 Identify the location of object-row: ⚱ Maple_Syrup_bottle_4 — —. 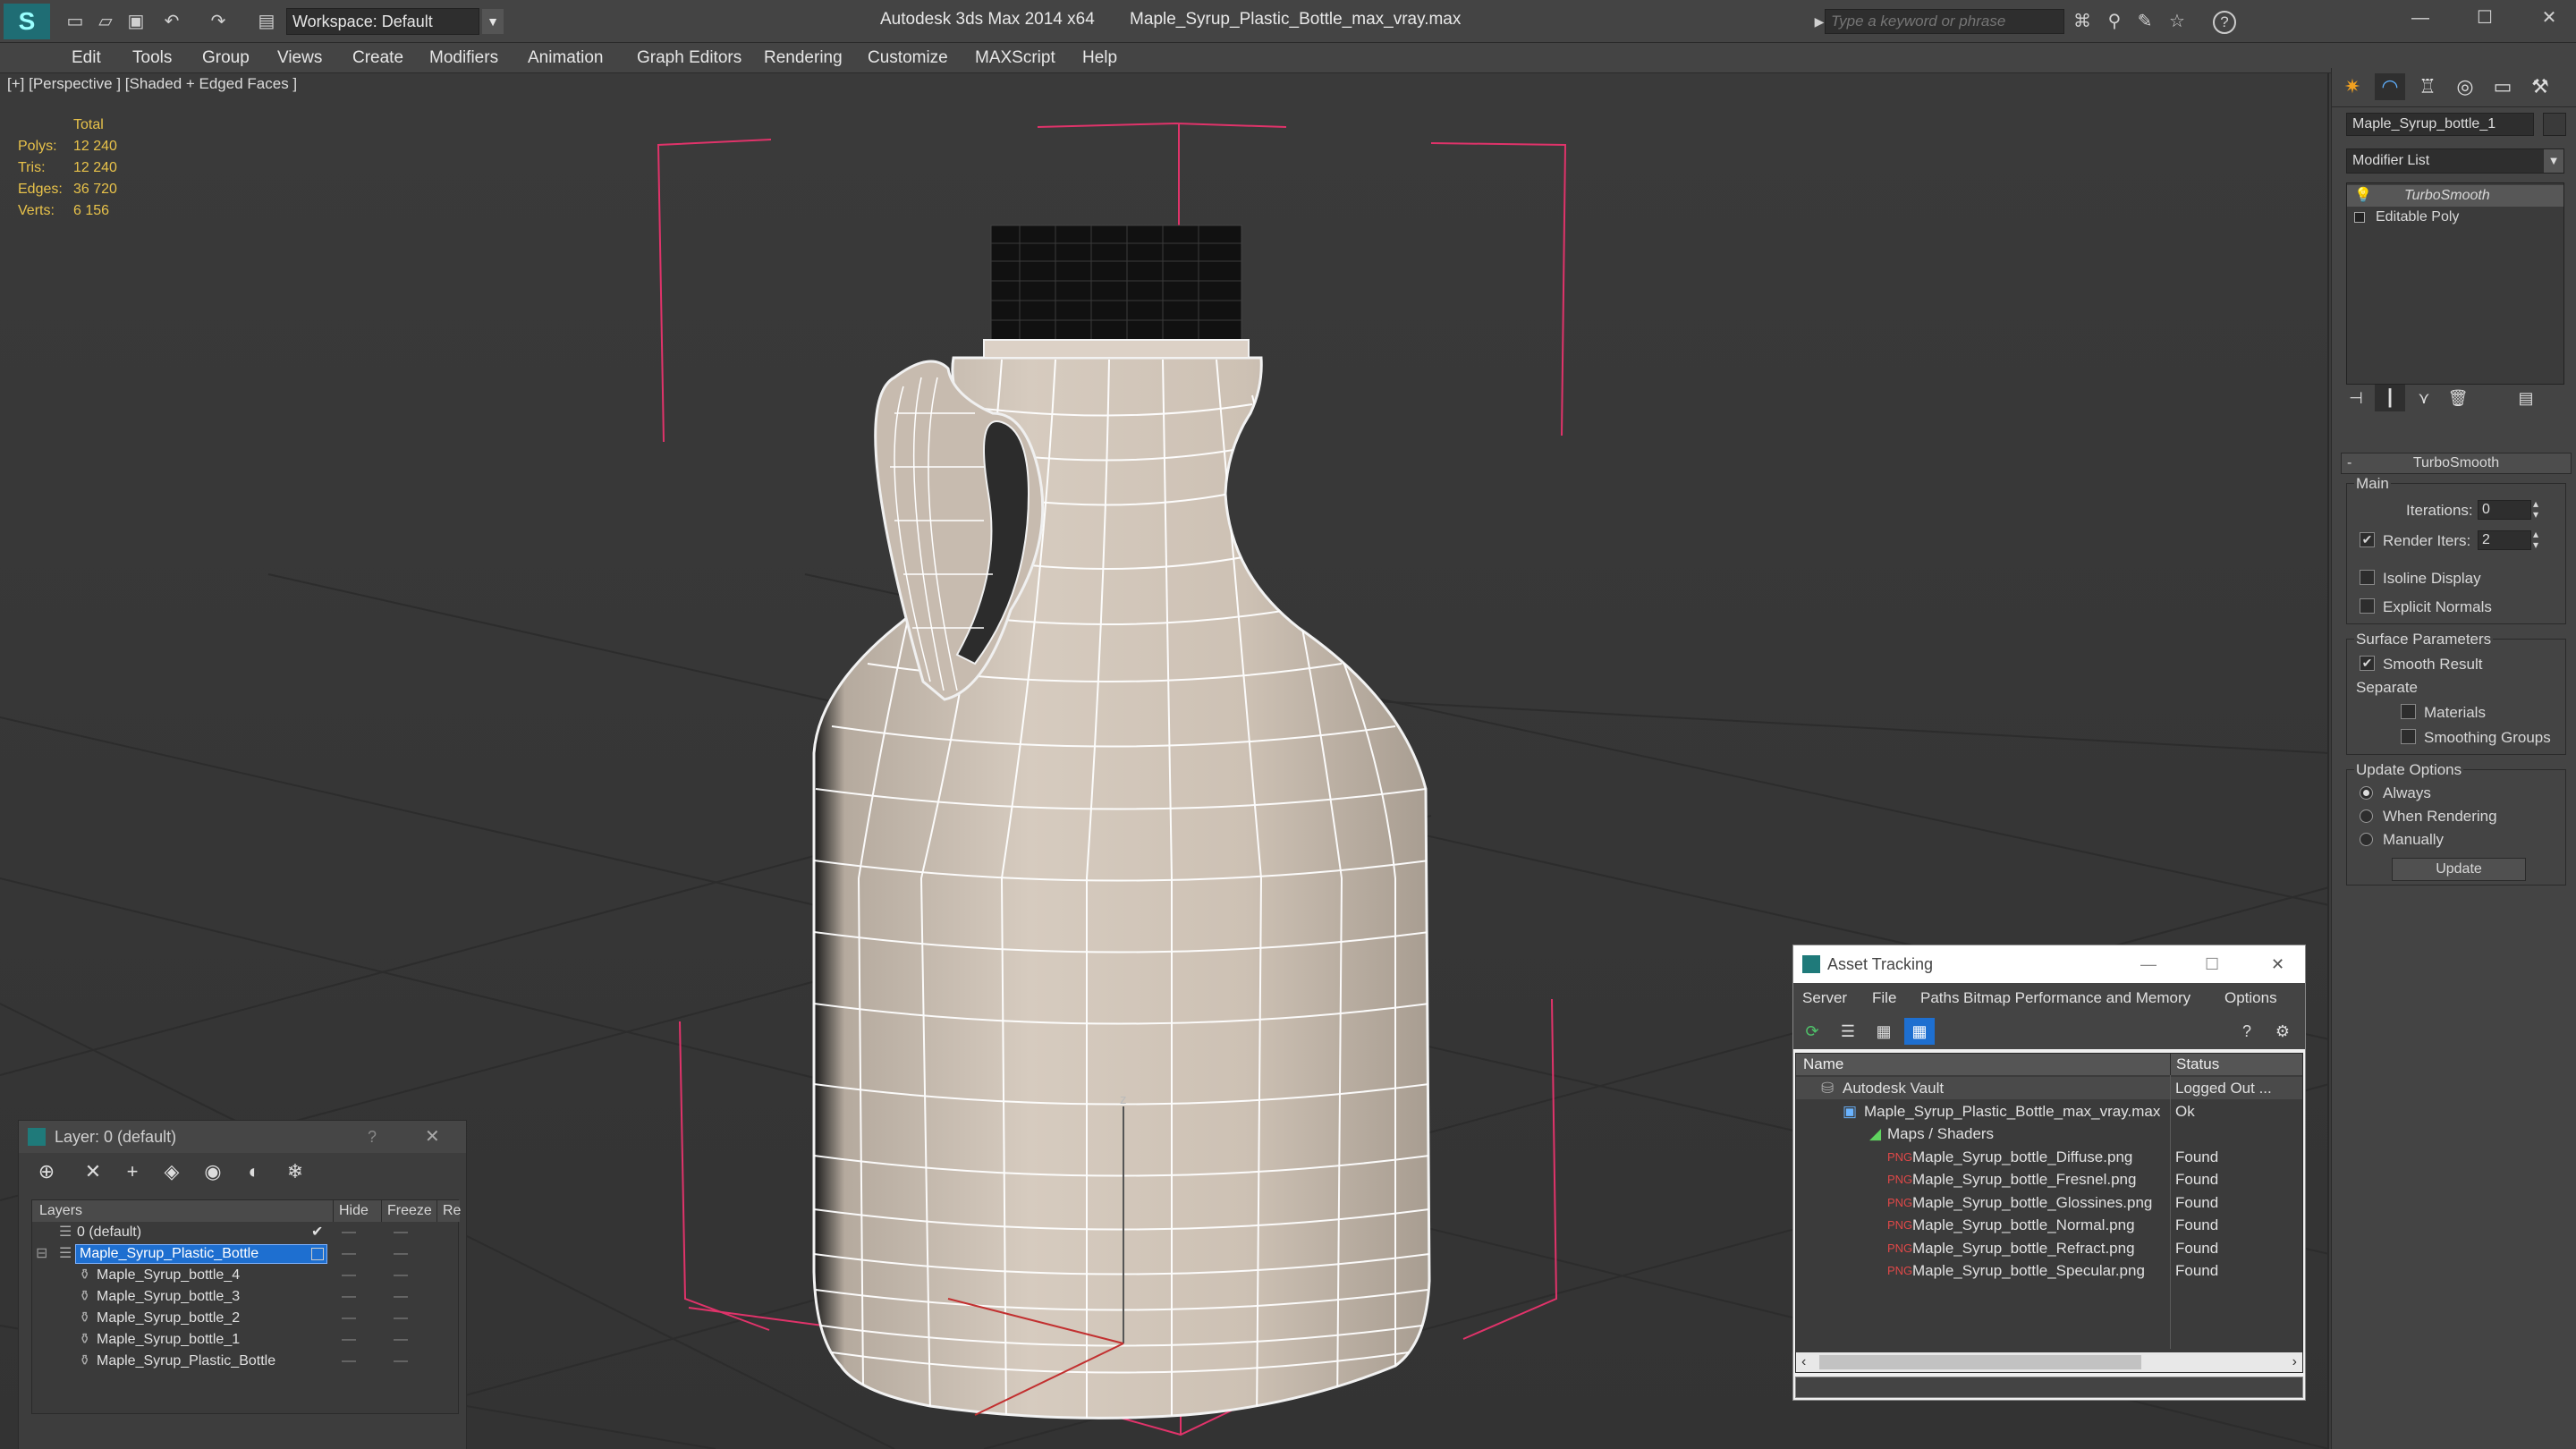
(246, 1275).